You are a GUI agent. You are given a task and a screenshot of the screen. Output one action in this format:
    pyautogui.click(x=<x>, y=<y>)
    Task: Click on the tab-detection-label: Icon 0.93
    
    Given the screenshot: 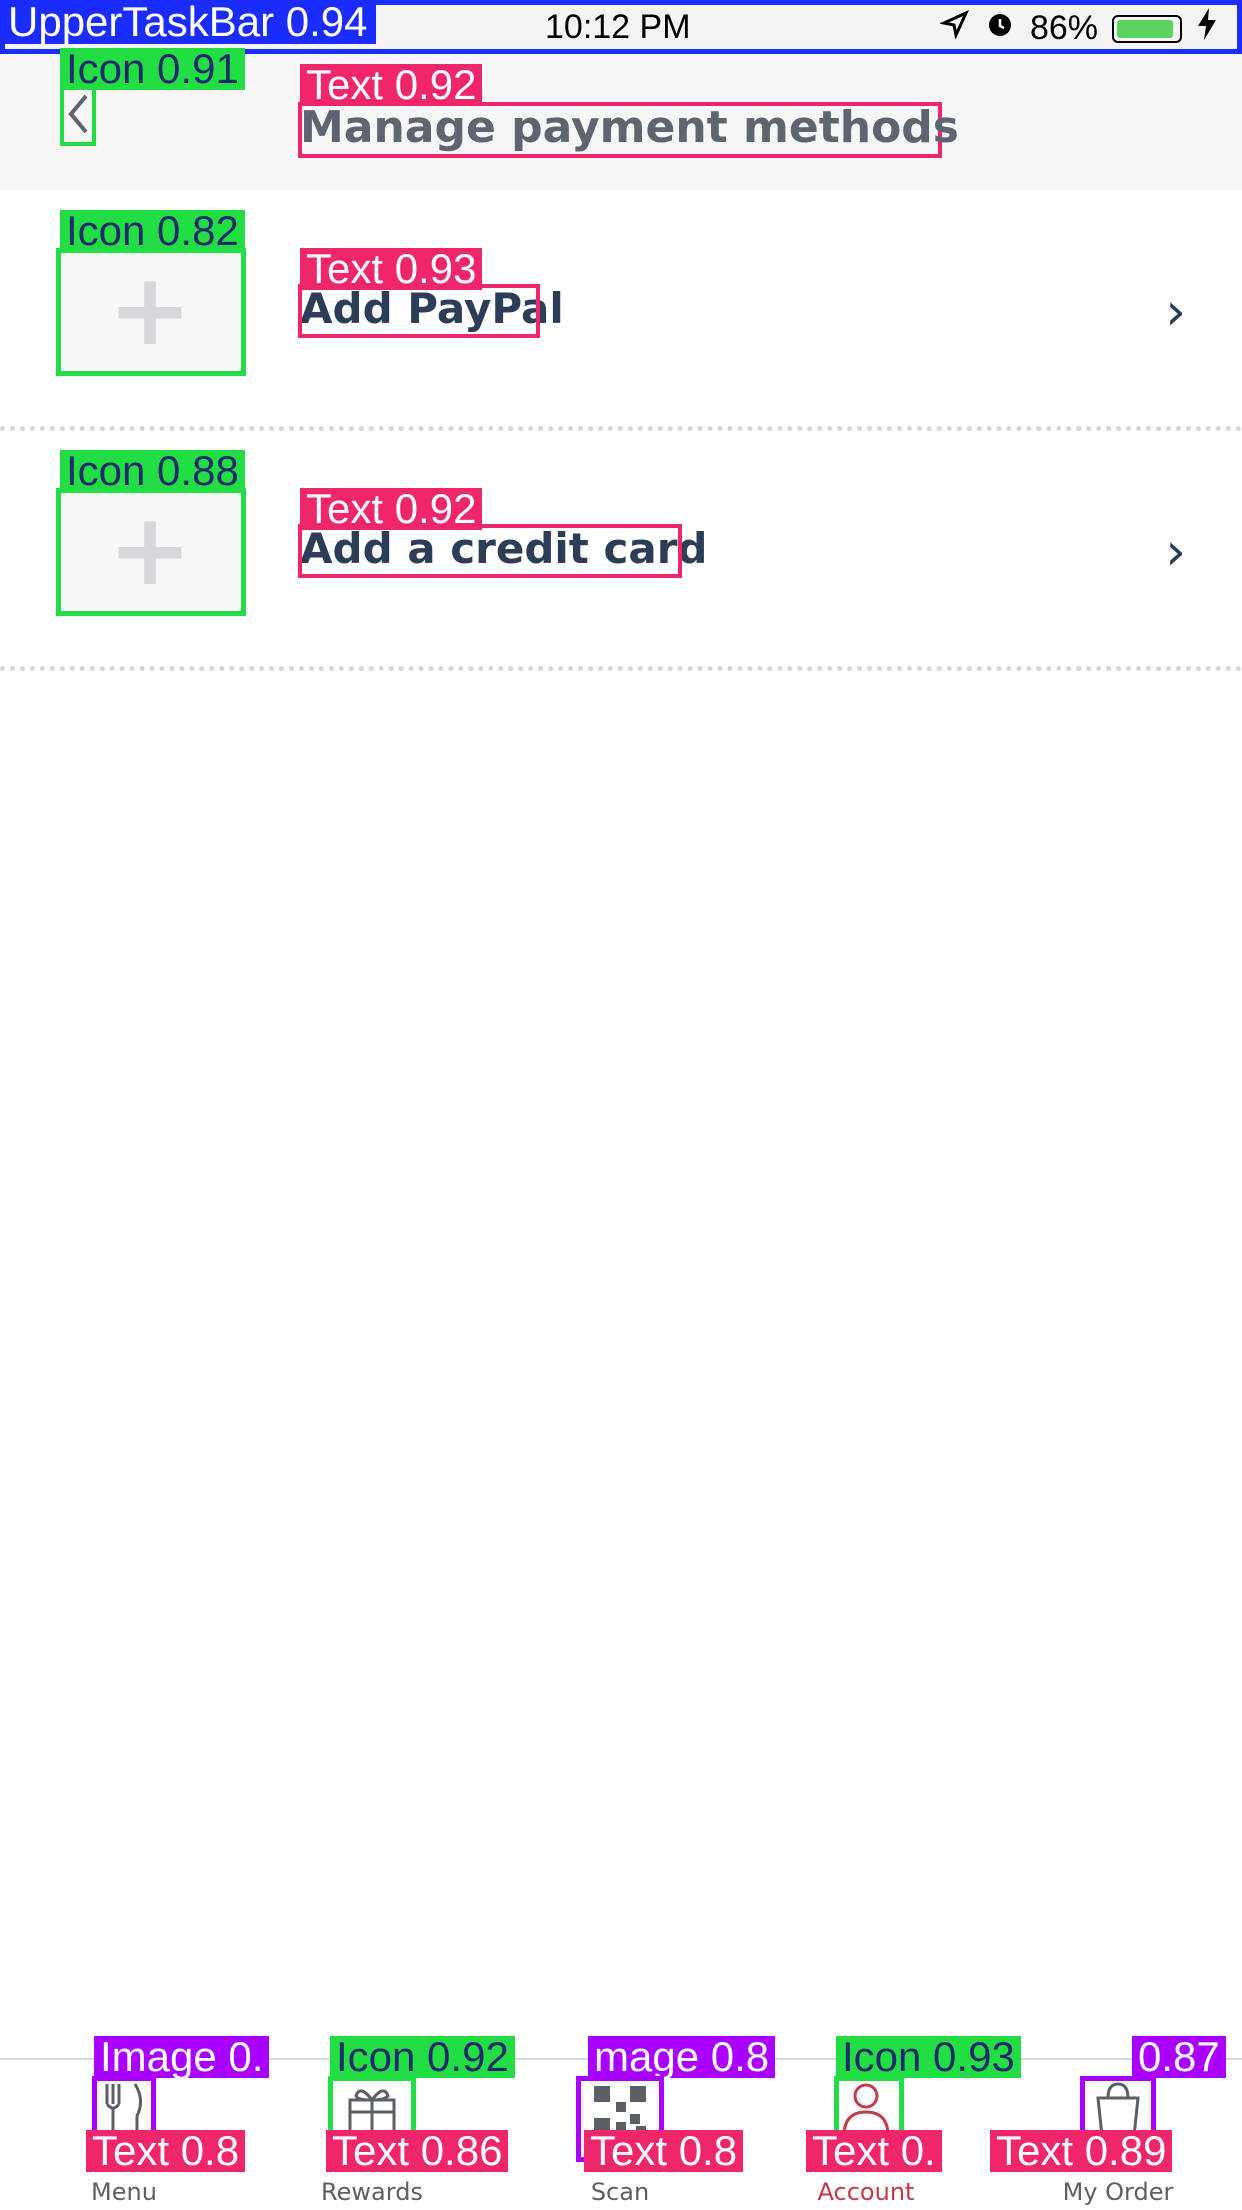 What is the action you would take?
    pyautogui.click(x=928, y=2057)
    